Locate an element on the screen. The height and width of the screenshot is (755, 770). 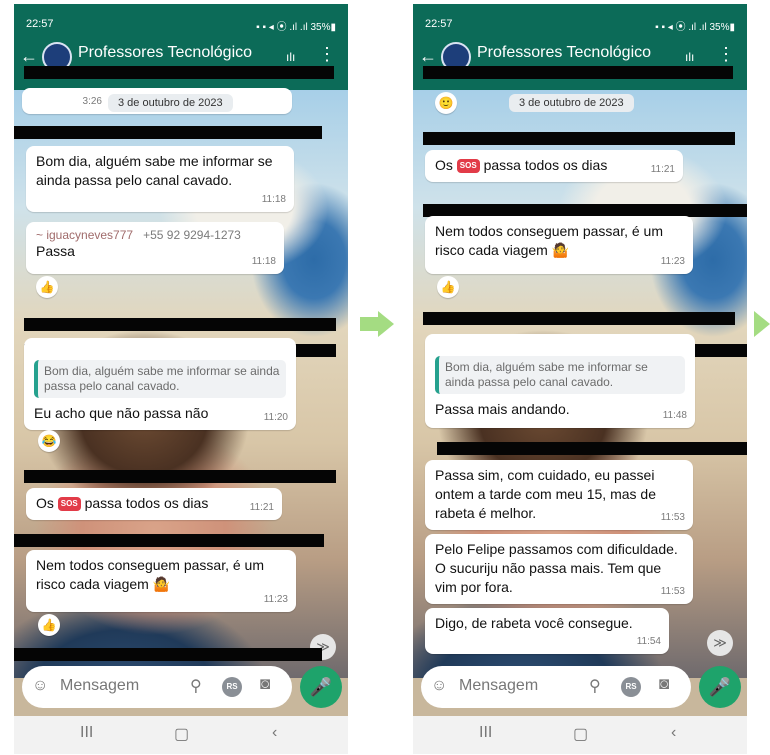
transition-arrow-icon is located at coordinates (386, 324).